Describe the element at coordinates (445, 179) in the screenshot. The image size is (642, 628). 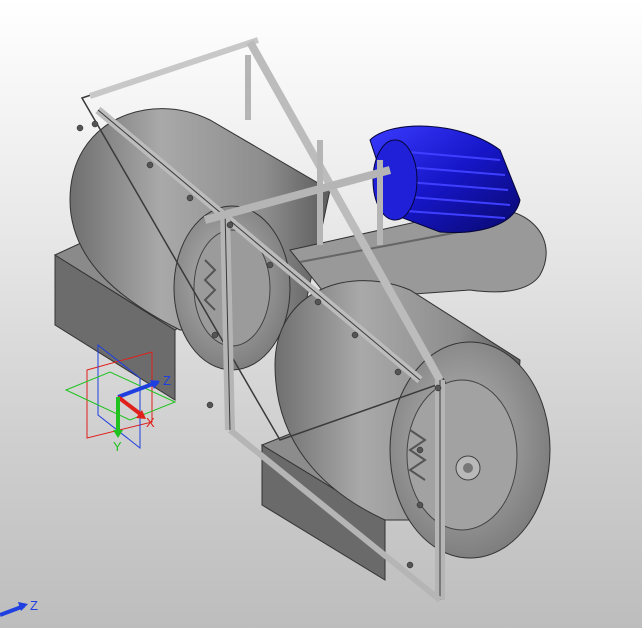
I see `electric-motor` at that location.